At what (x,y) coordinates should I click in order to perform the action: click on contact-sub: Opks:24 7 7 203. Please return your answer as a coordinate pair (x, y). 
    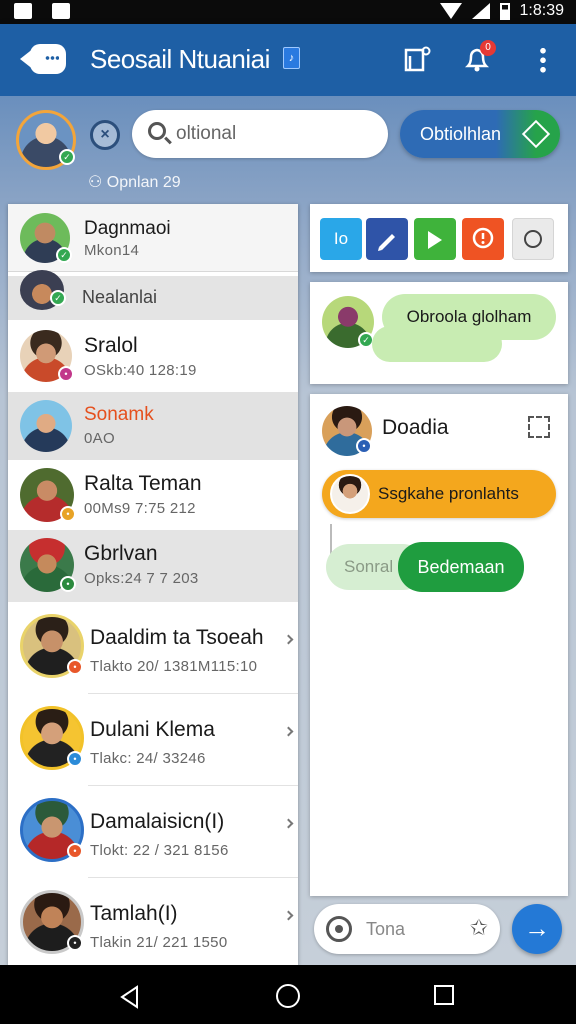
    Looking at the image, I should click on (141, 578).